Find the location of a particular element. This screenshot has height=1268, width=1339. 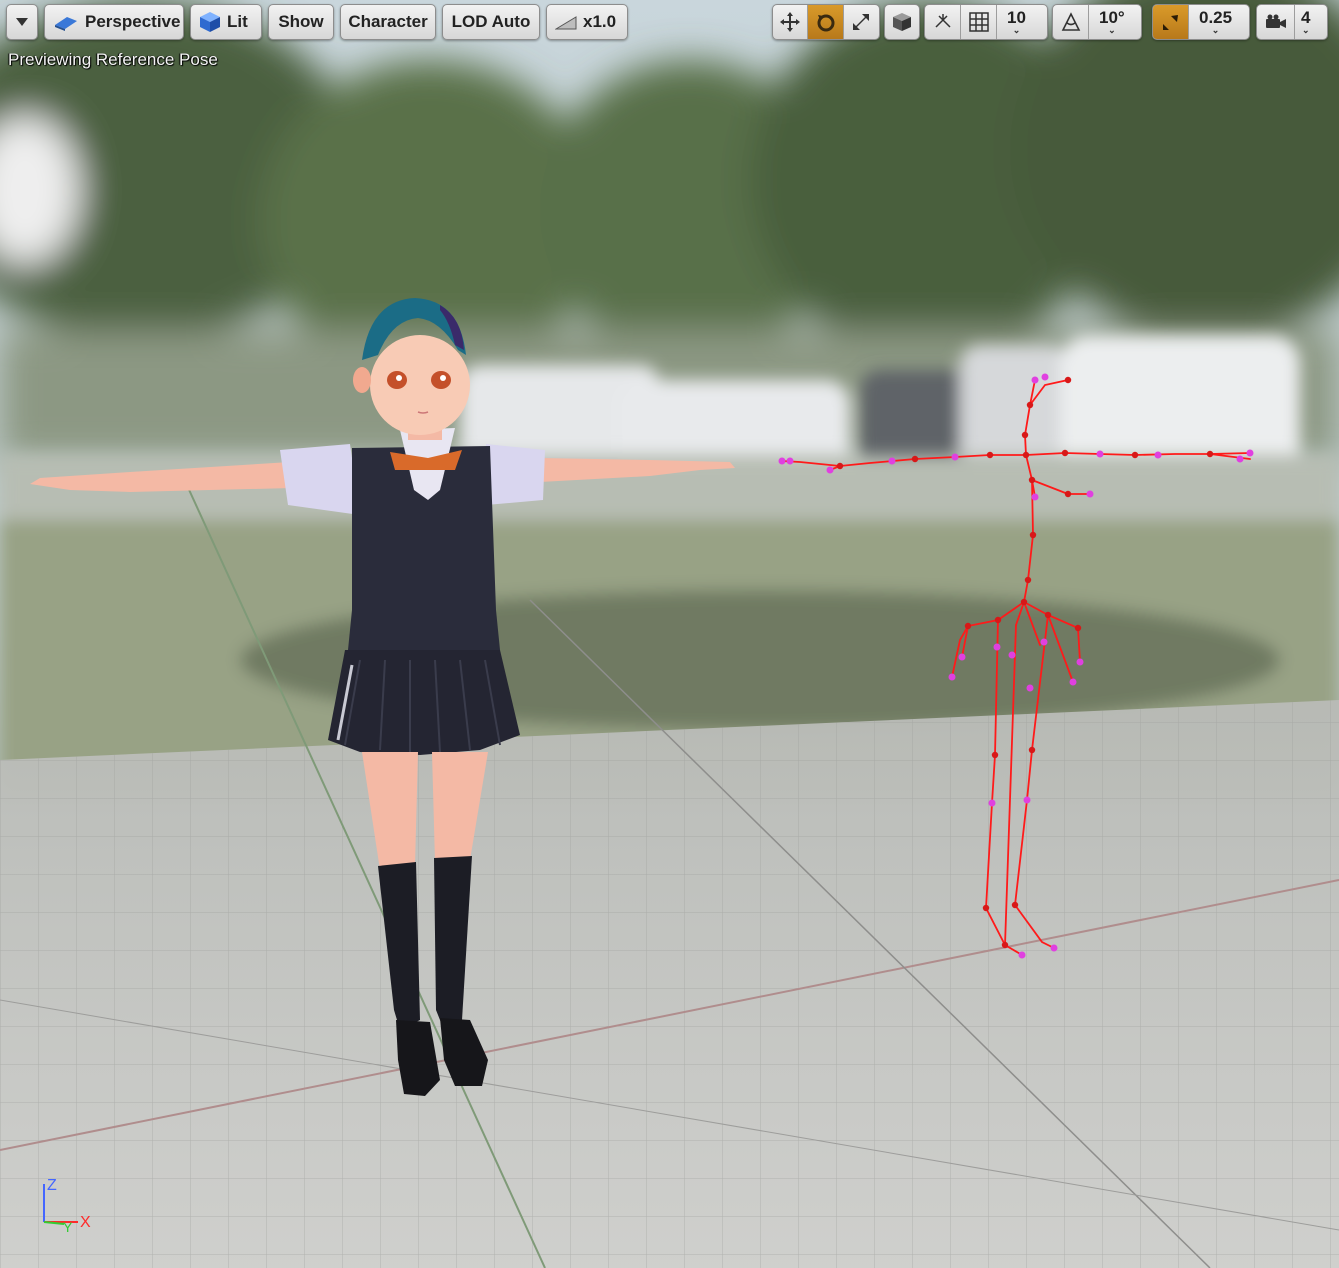

axis-gizmo: Z Y X is located at coordinates (67, 1206).